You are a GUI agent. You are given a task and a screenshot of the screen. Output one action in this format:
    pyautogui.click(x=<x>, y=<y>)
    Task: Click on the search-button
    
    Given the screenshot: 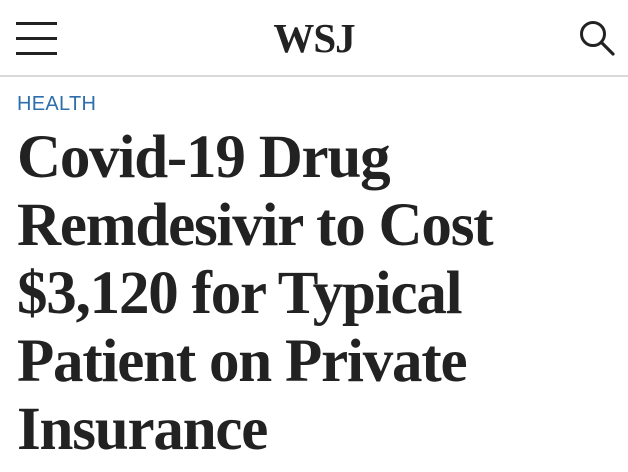 What is the action you would take?
    pyautogui.click(x=597, y=38)
    